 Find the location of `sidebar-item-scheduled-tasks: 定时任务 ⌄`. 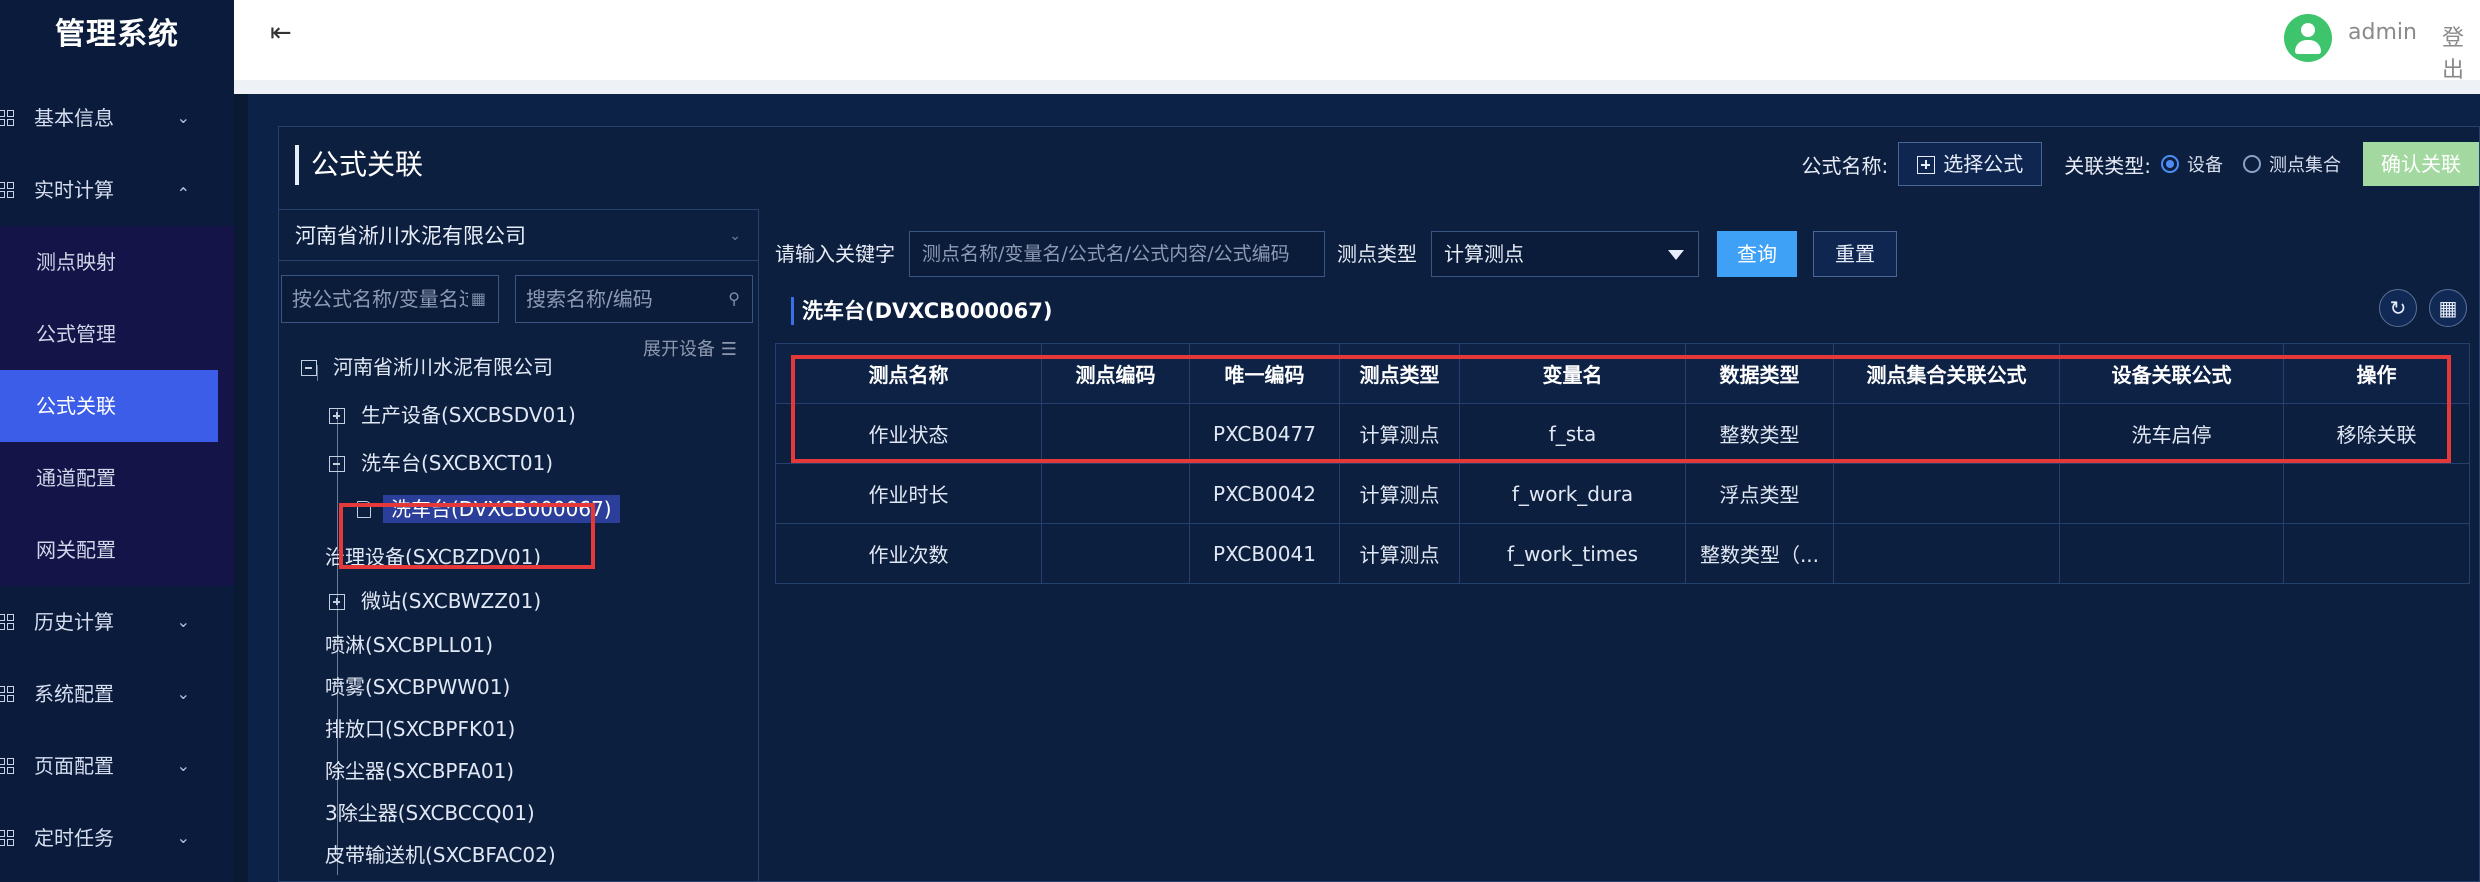

sidebar-item-scheduled-tasks: 定时任务 ⌄ is located at coordinates (117, 838).